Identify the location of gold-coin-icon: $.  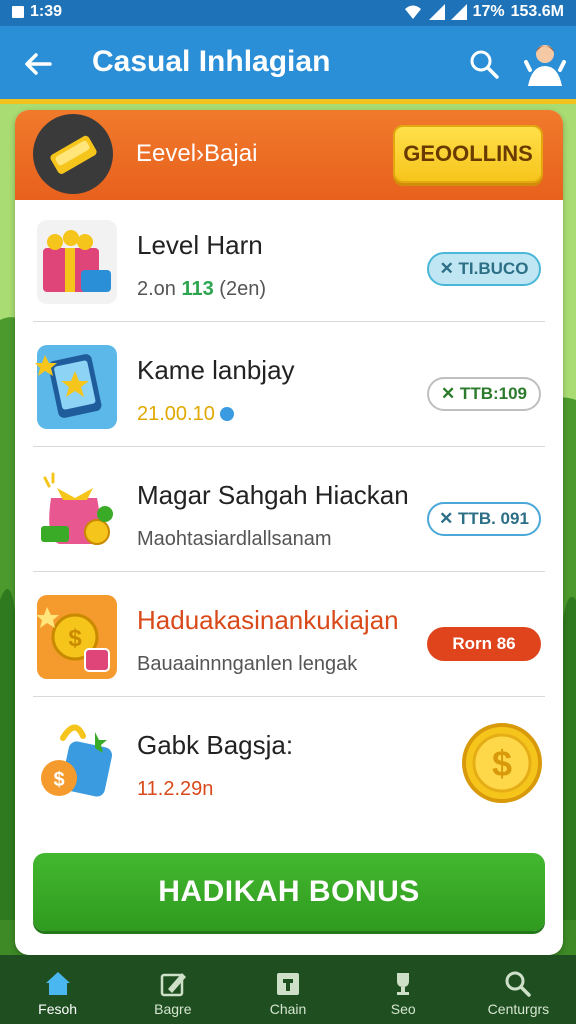
(502, 763).